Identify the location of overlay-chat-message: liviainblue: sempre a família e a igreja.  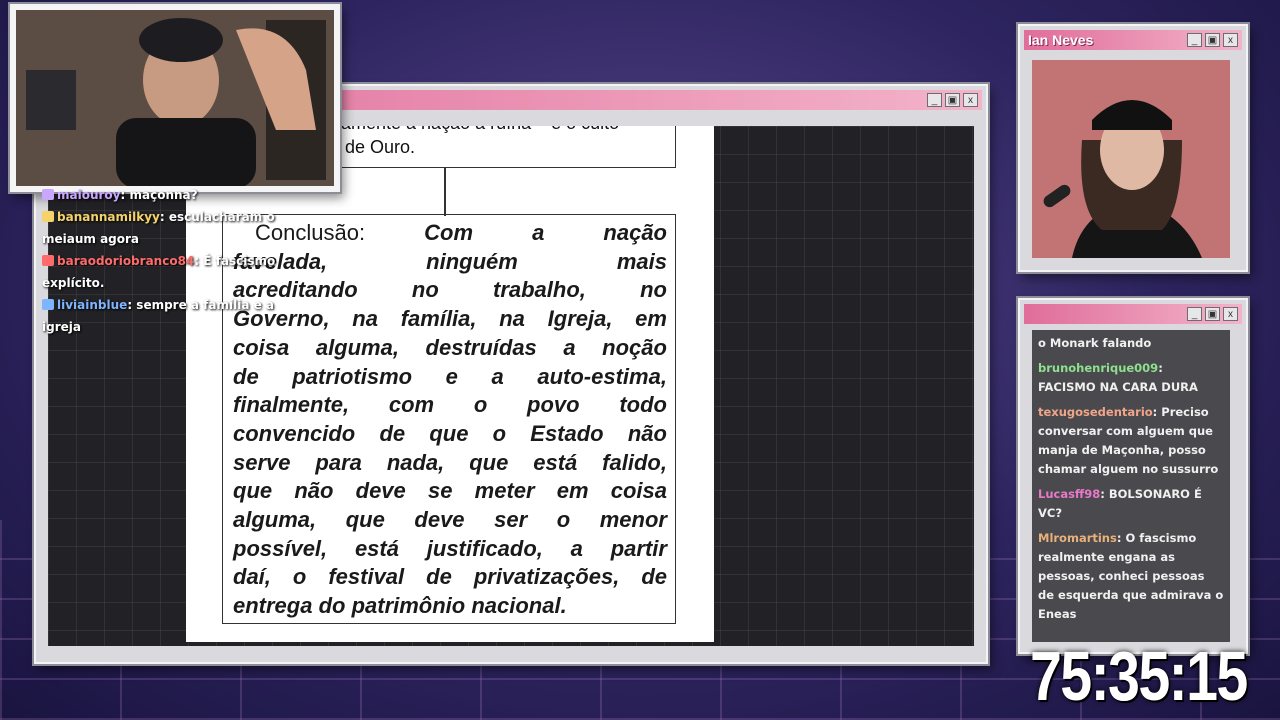
(158, 316).